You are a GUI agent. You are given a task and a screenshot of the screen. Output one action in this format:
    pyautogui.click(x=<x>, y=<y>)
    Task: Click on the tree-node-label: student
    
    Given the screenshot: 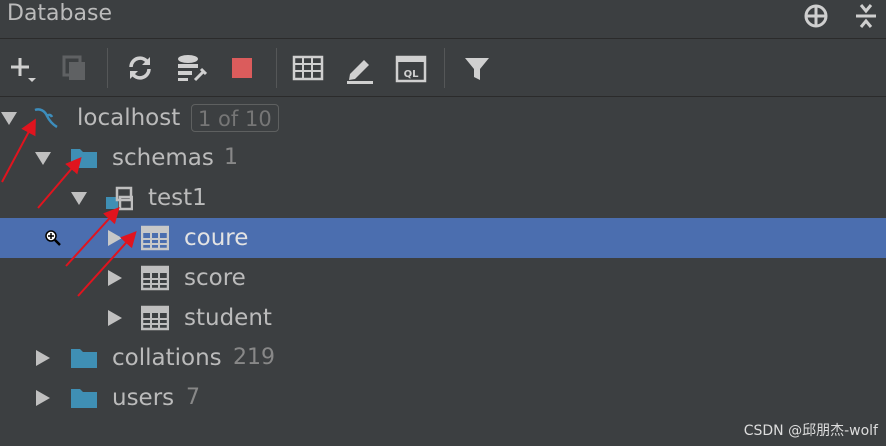 What is the action you would take?
    pyautogui.click(x=228, y=318)
    